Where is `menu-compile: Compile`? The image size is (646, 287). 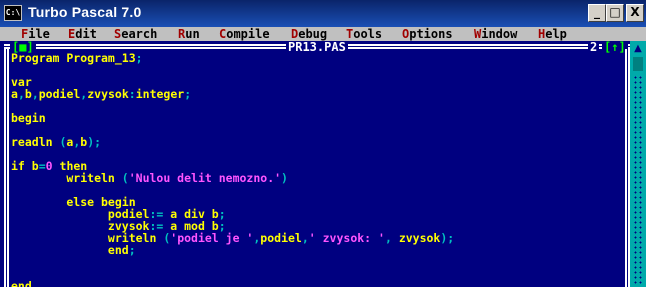
menu-compile: Compile is located at coordinates (244, 34).